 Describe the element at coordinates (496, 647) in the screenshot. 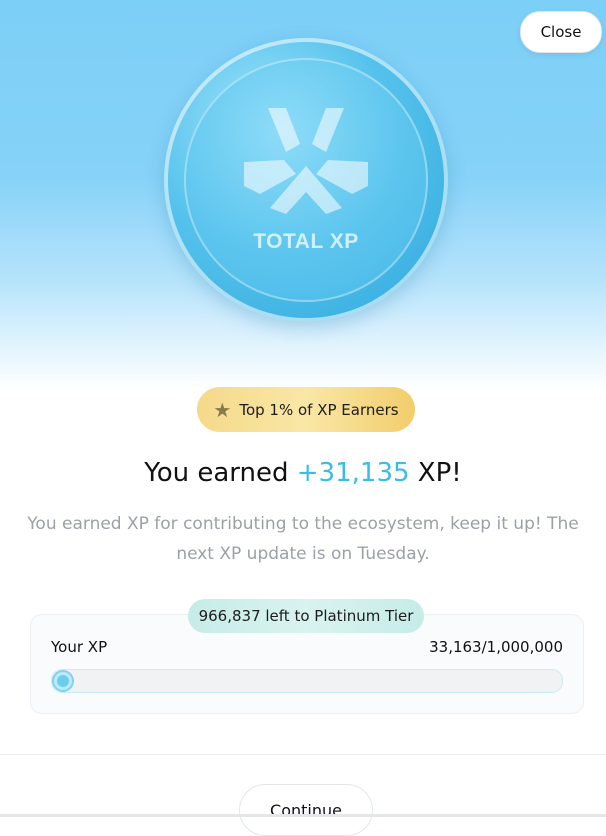

I see `xp-count: 33,163/1,000,000` at that location.